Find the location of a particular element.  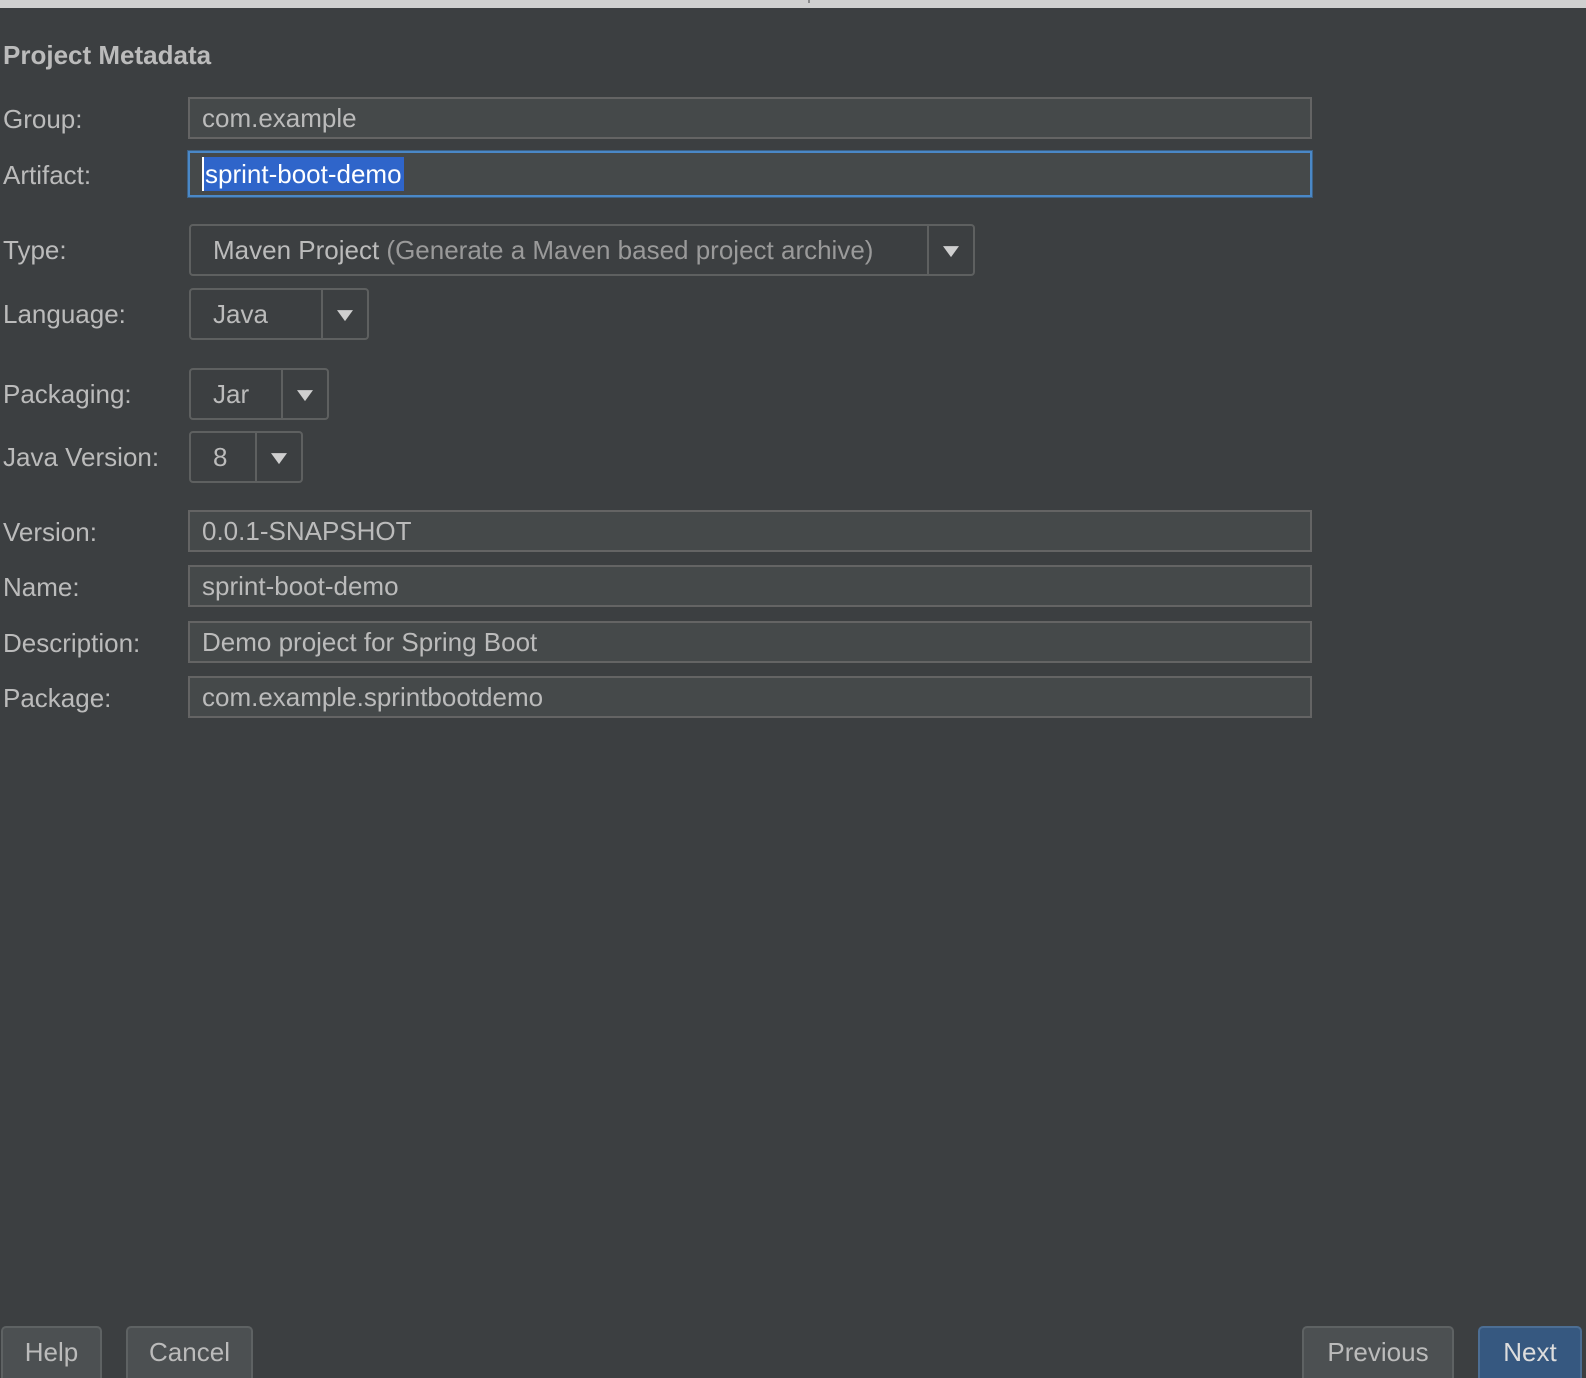

packaging-label: Packaging: is located at coordinates (67, 394).